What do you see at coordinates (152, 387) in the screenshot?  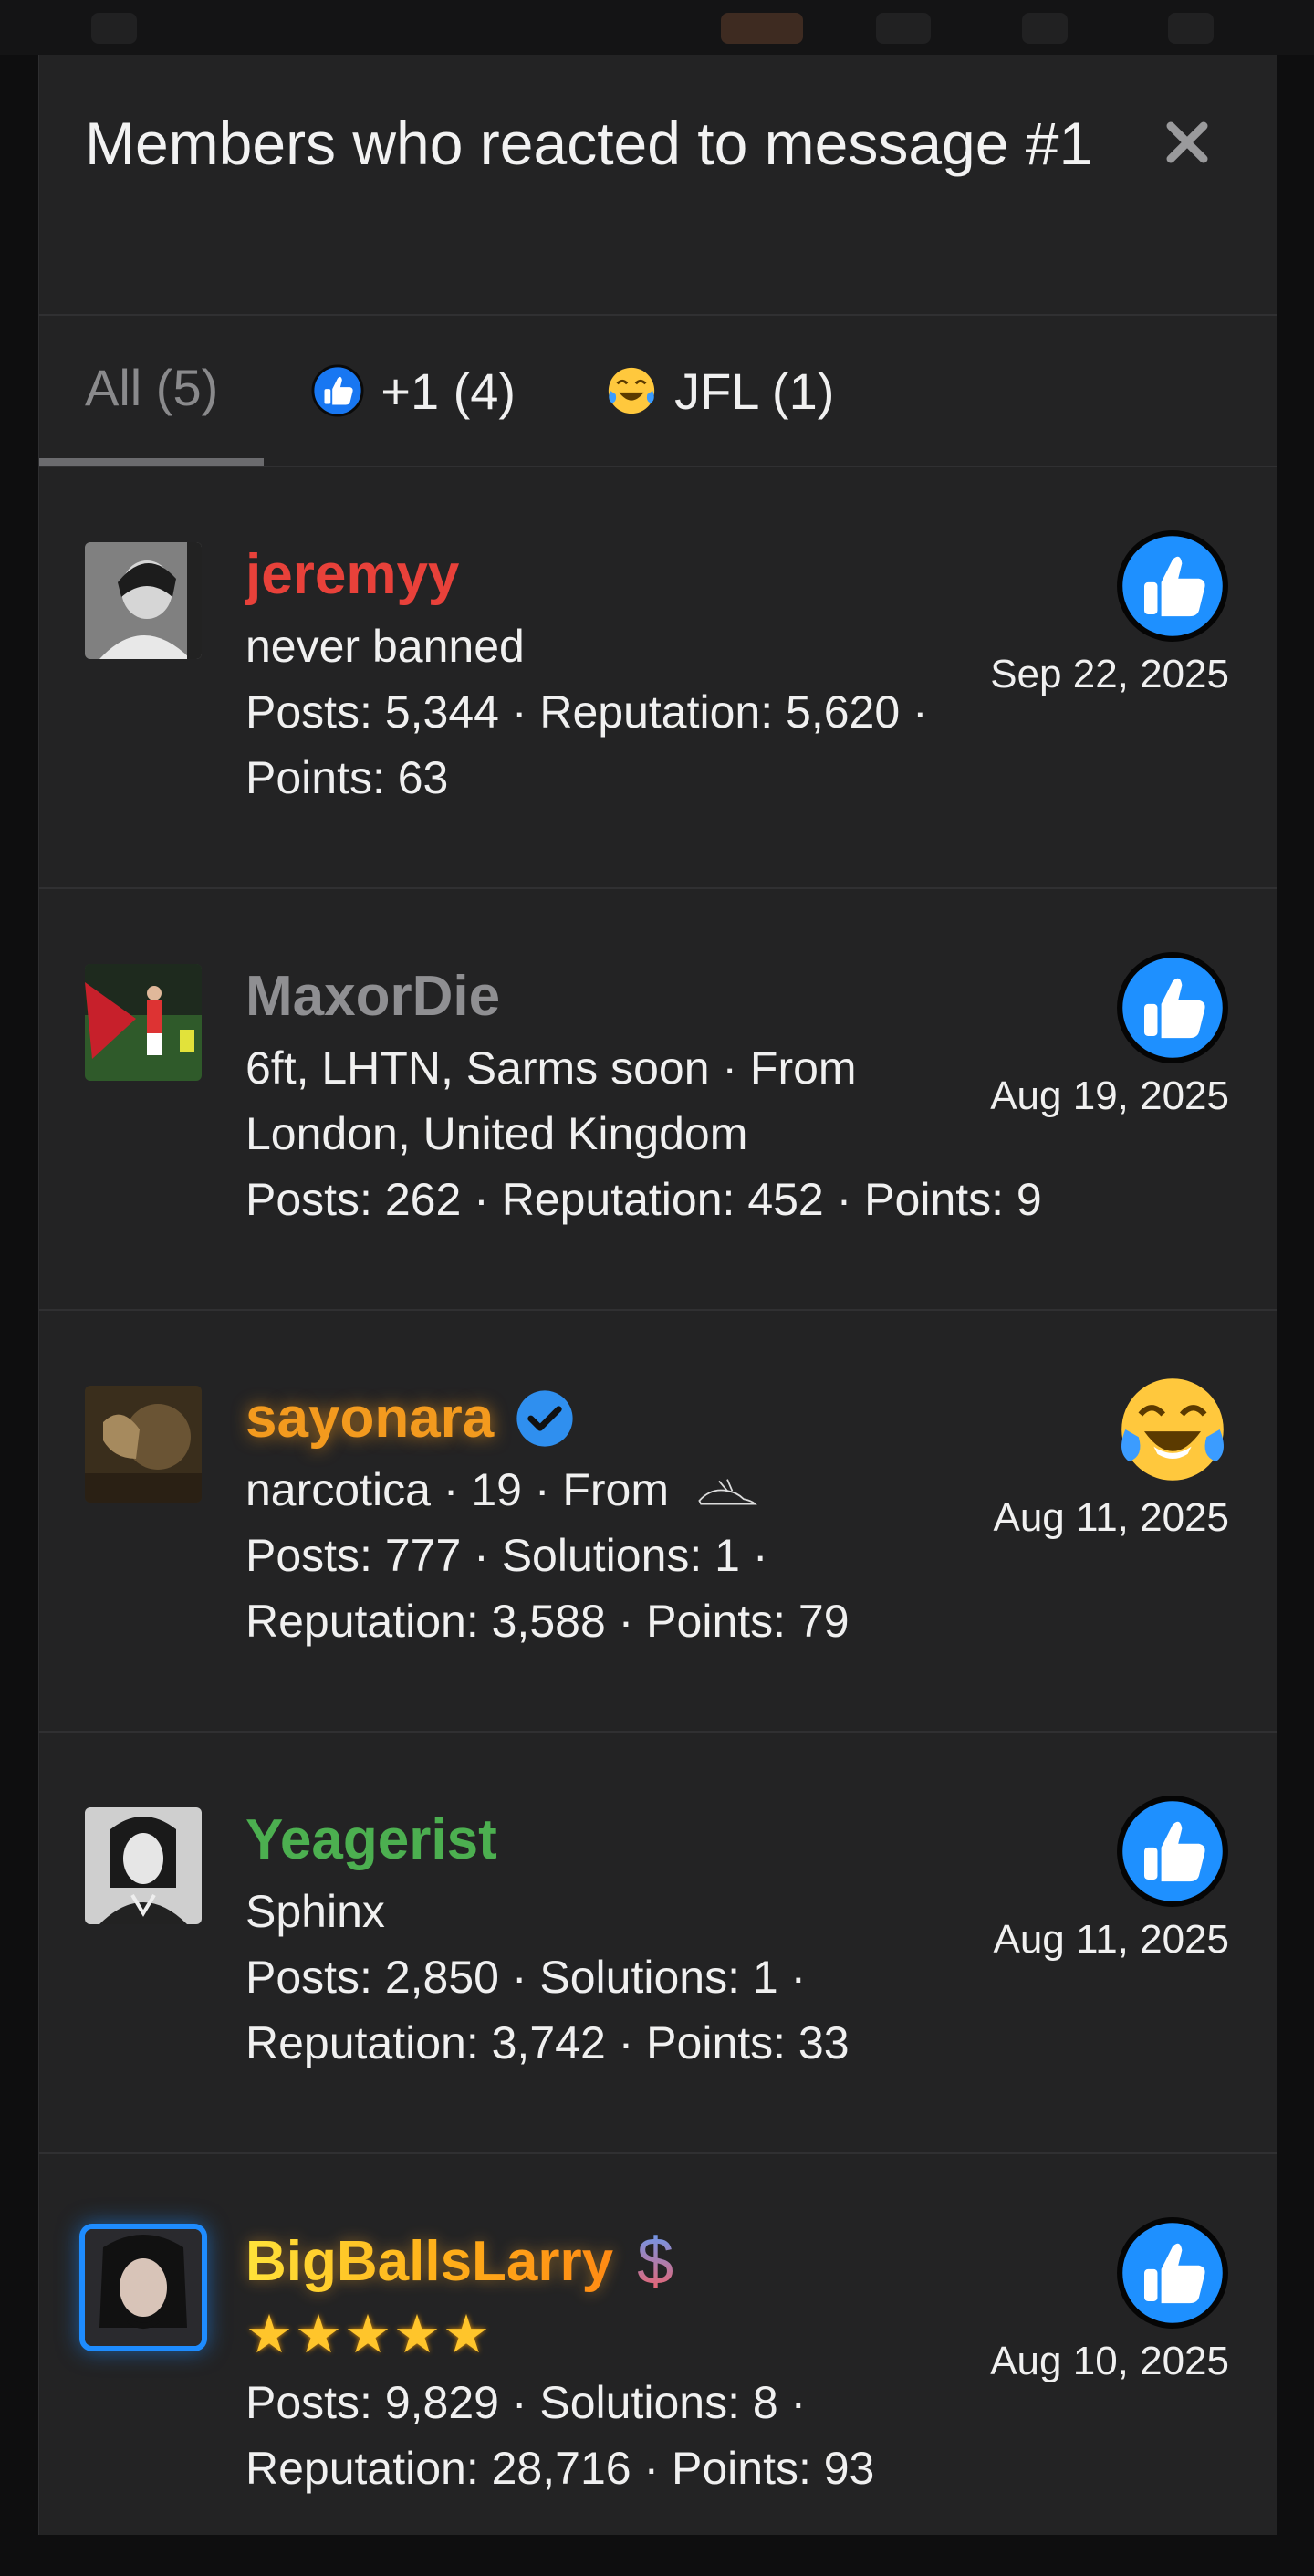 I see `tab-all-label: All (5)` at bounding box center [152, 387].